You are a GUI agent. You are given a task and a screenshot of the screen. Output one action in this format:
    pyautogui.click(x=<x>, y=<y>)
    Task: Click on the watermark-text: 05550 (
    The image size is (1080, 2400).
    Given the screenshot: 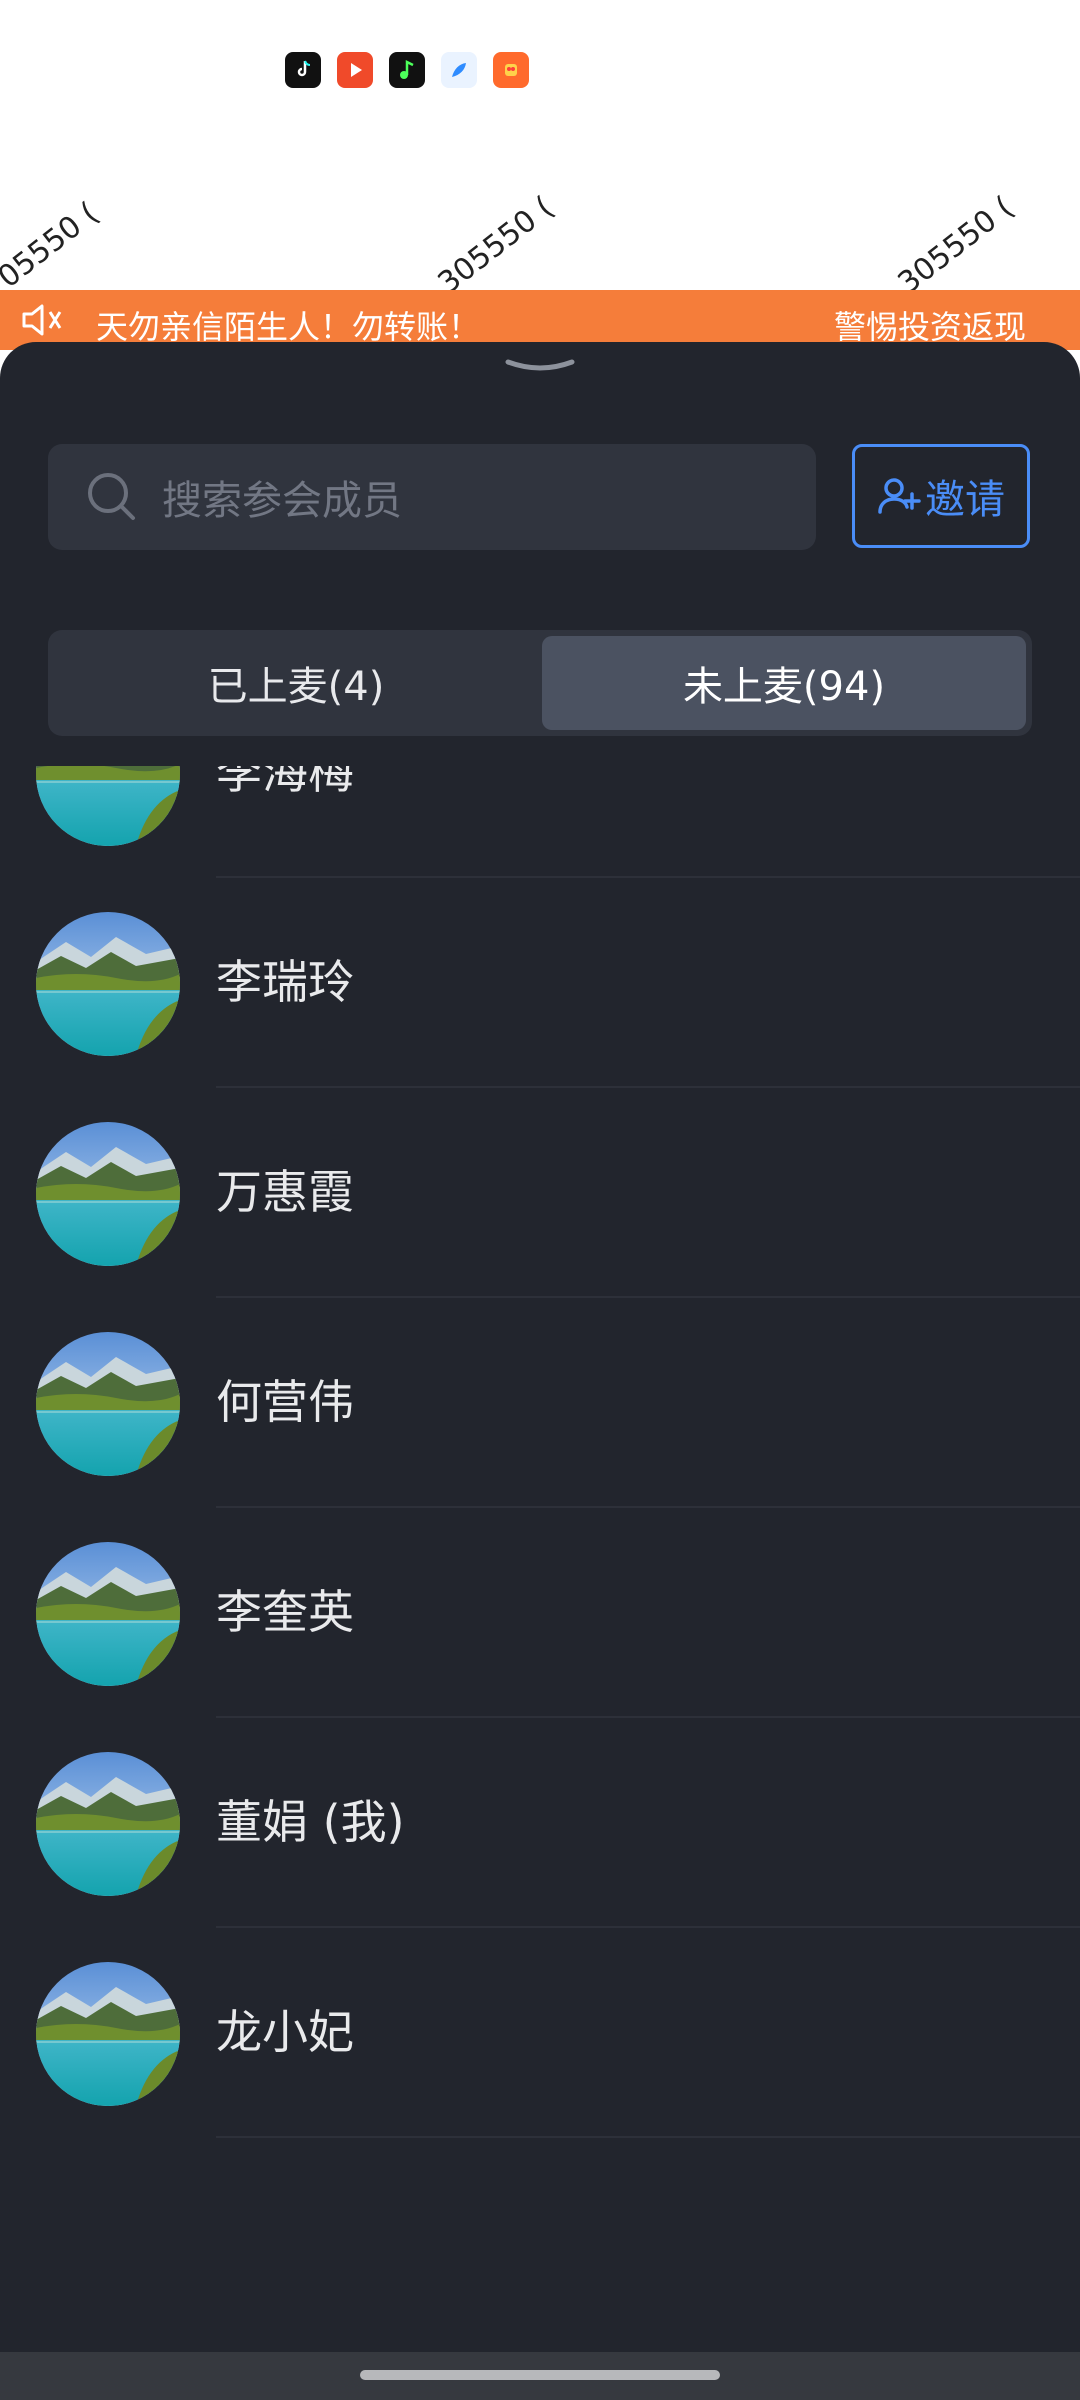 What is the action you would take?
    pyautogui.click(x=53, y=245)
    